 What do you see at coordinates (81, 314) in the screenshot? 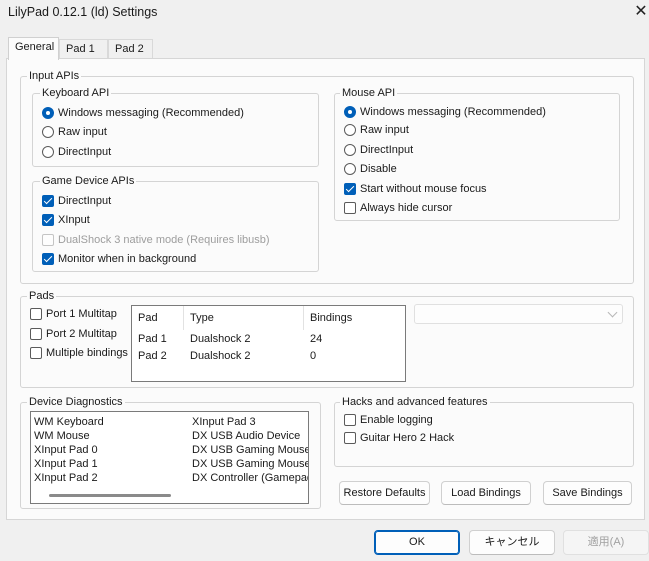
I see `checkbox-label: Port 1 Multitap` at bounding box center [81, 314].